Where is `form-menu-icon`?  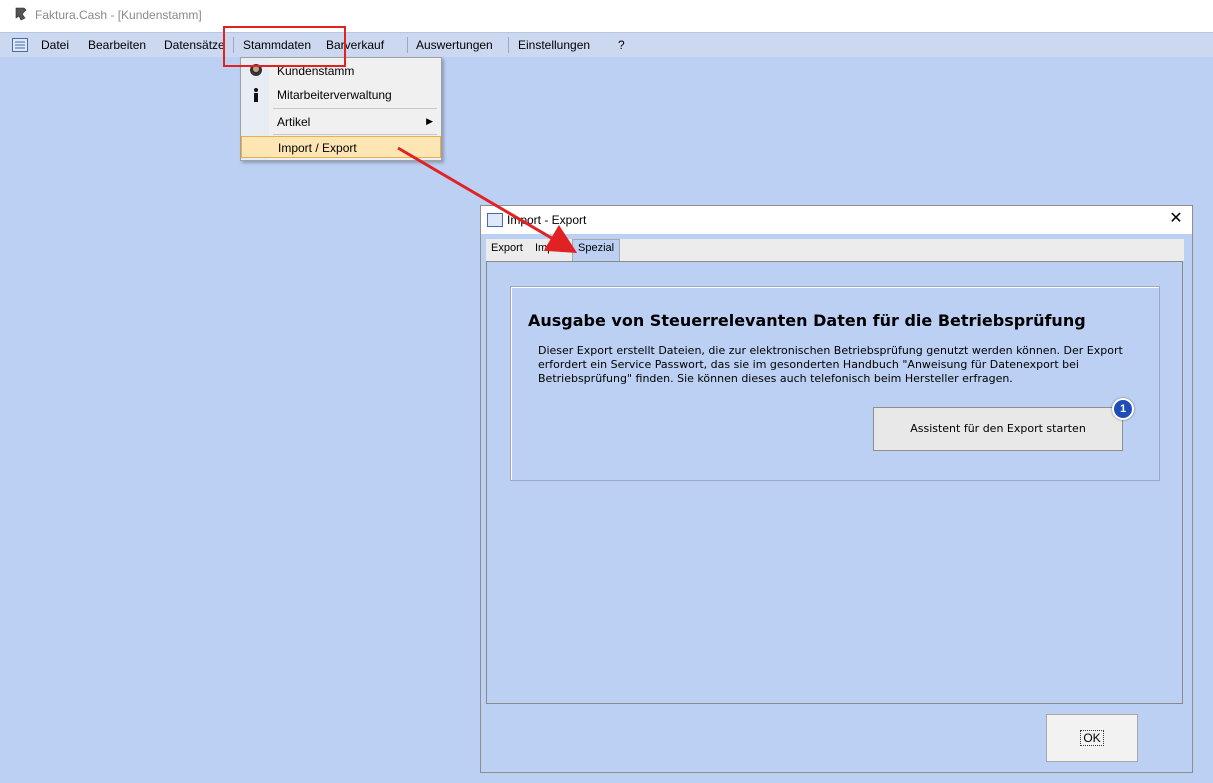
form-menu-icon is located at coordinates (20, 45).